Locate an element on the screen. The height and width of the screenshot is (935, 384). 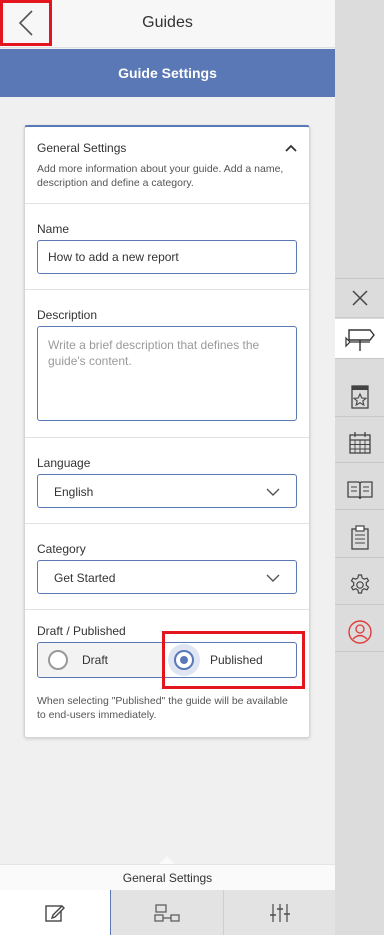
draft-published-toggle: Draft Published is located at coordinates (167, 660).